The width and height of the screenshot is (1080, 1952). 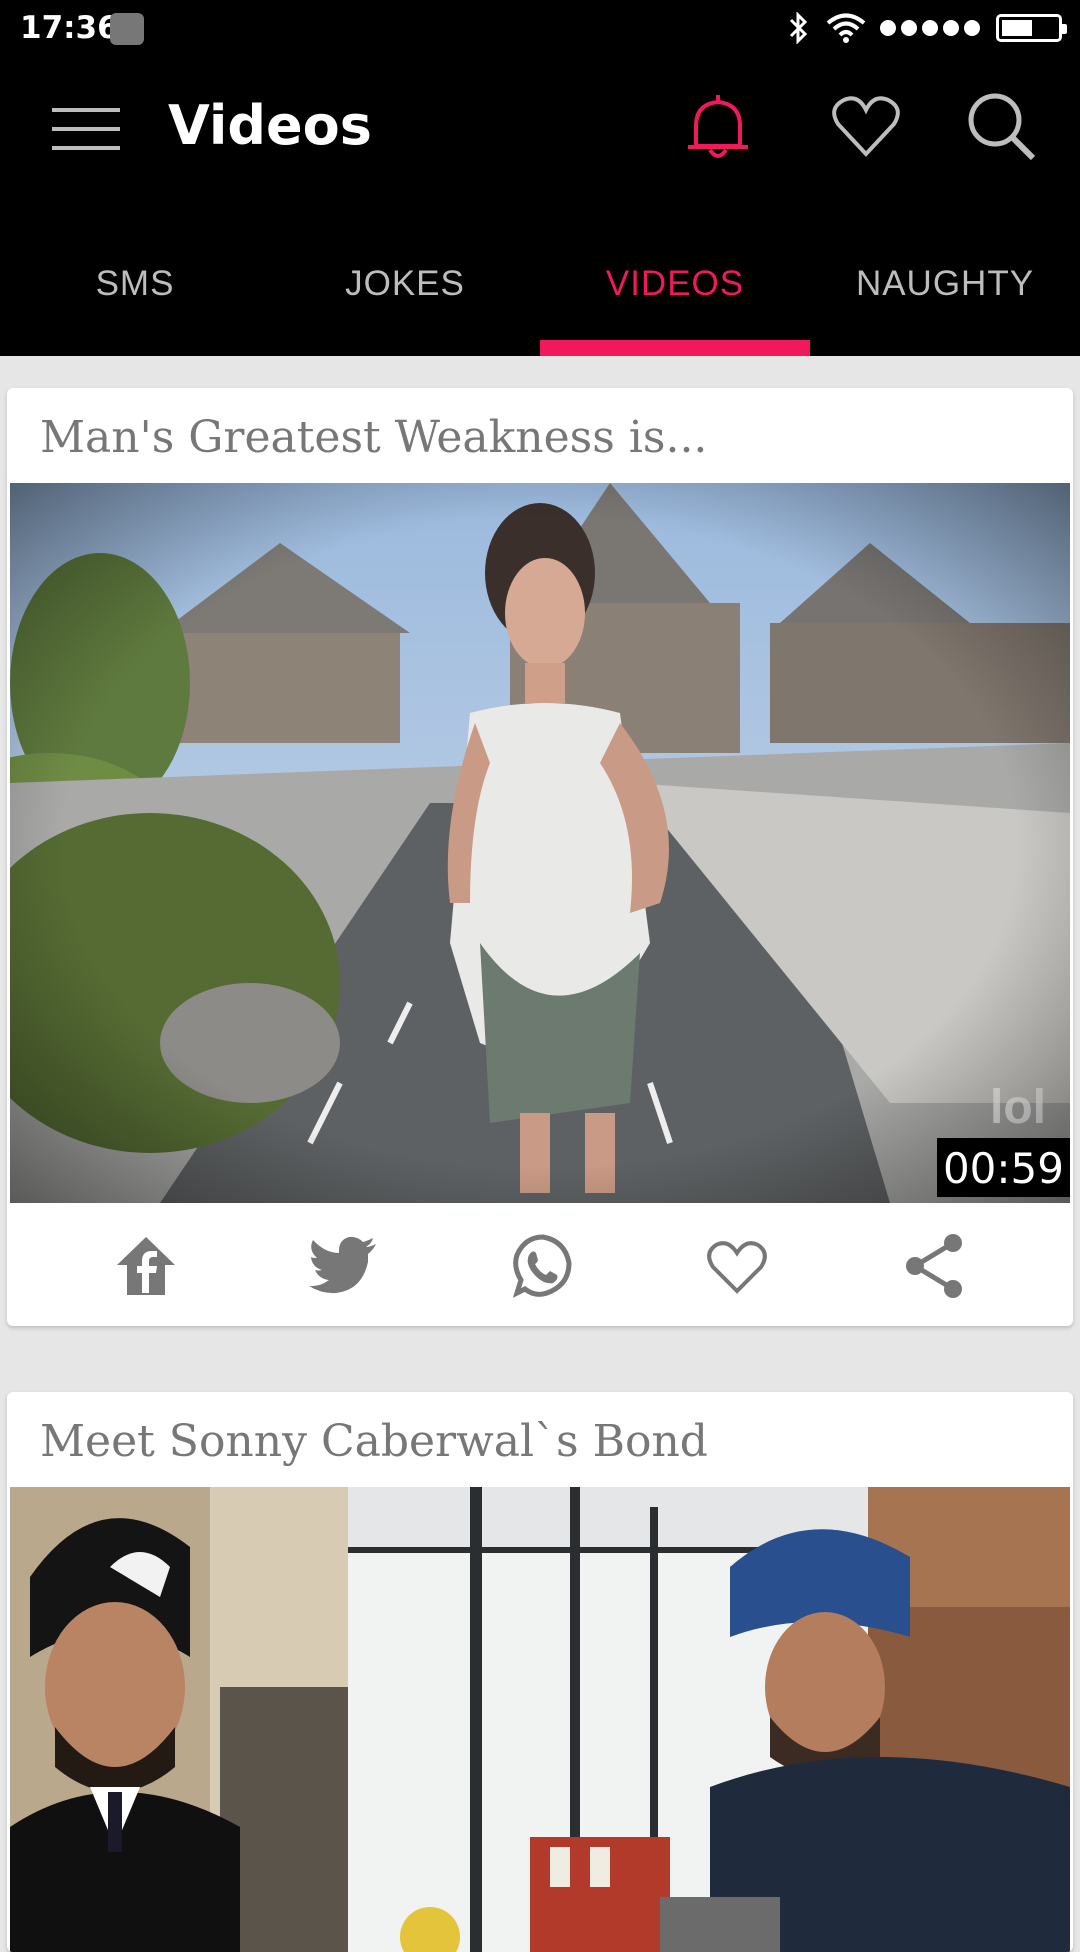 I want to click on video-duration: 00:59, so click(x=1003, y=1167).